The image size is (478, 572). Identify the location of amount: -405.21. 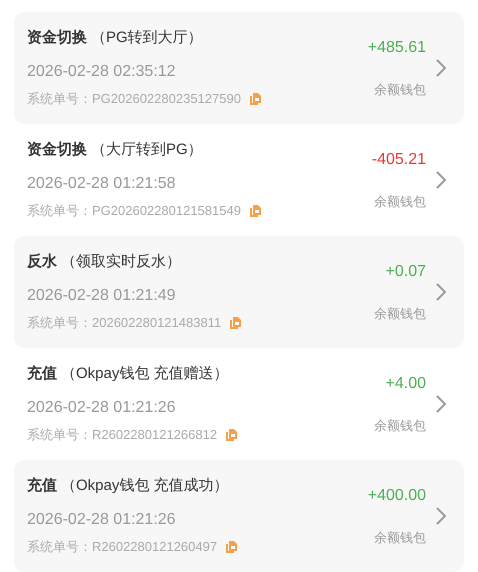
(399, 160).